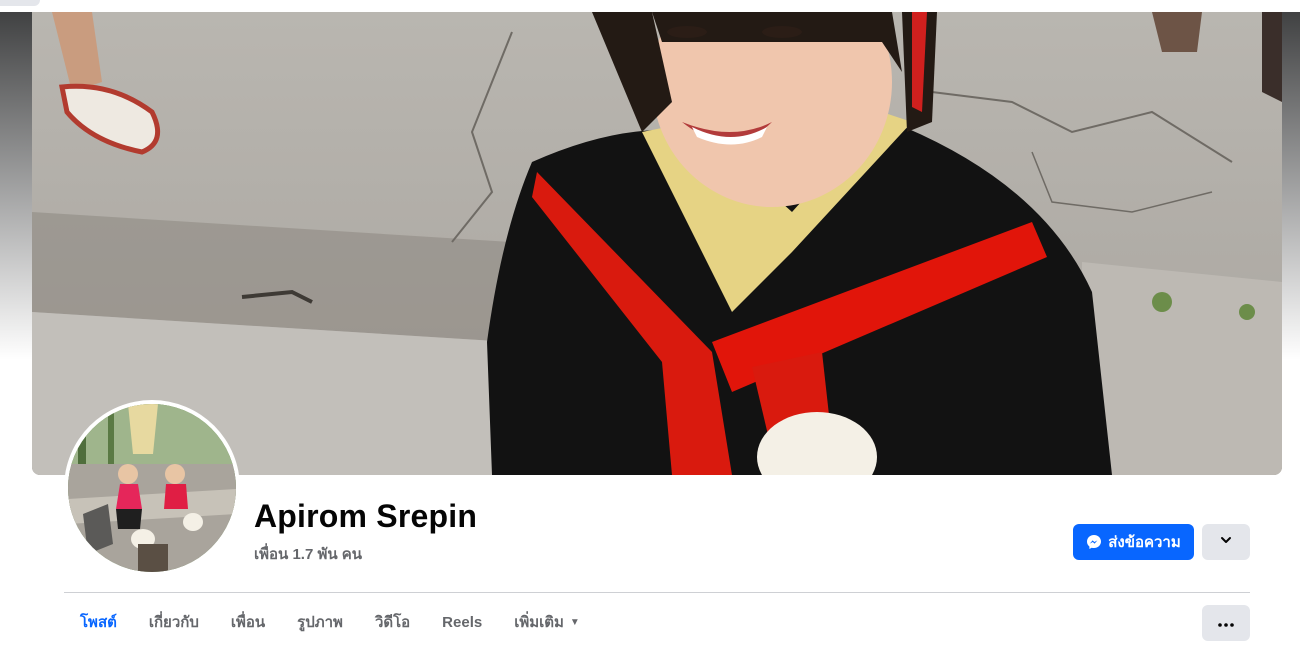 Image resolution: width=1300 pixels, height=645 pixels. I want to click on caret-down-icon: ▼, so click(574, 622).